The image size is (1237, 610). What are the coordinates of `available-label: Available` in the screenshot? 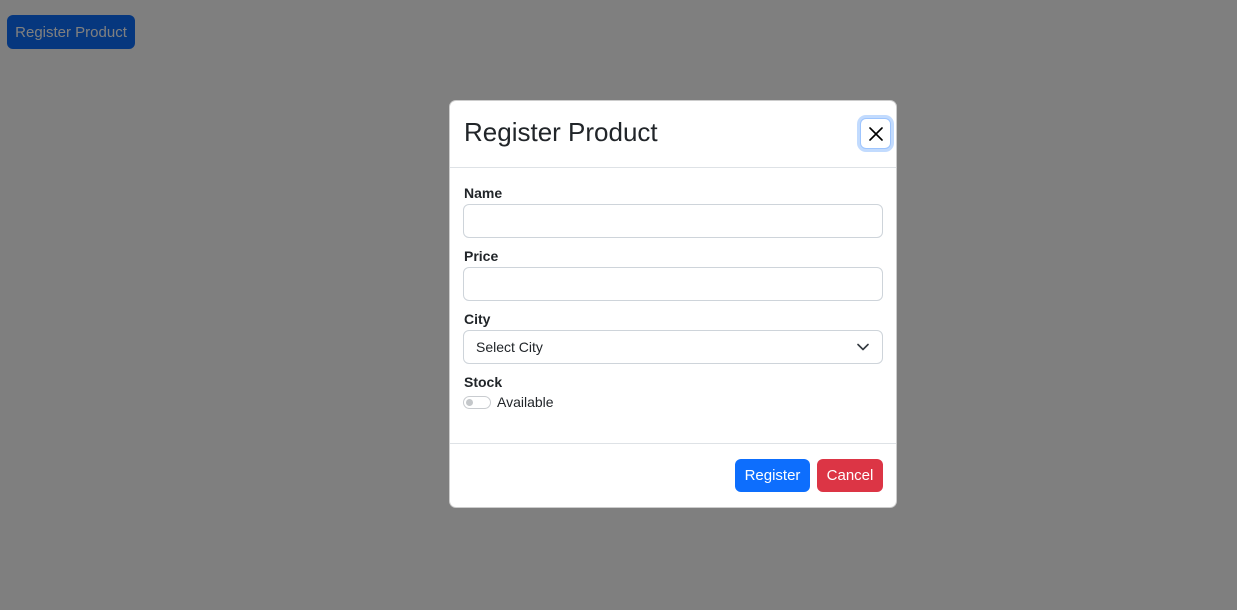 It's located at (525, 402).